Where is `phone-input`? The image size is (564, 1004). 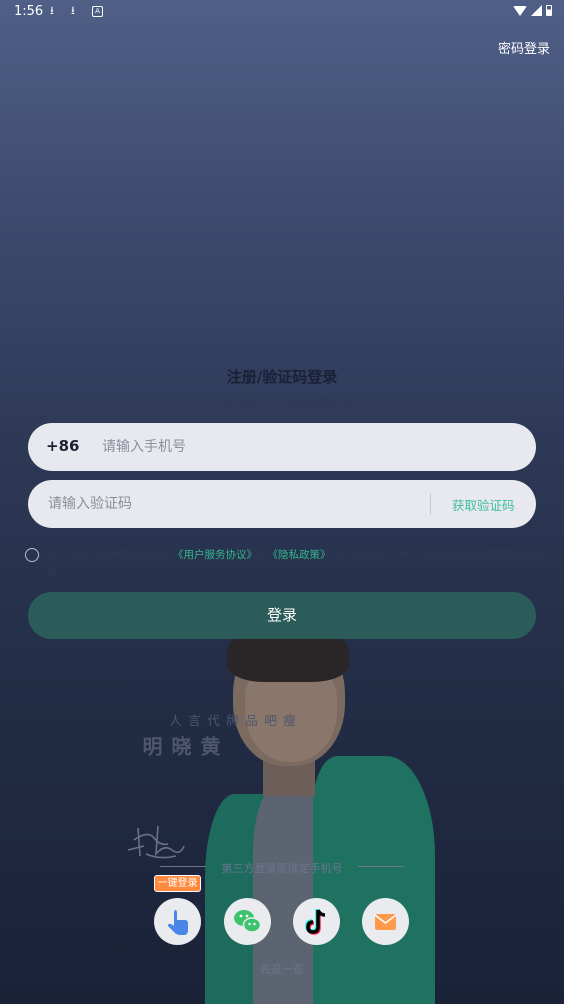
phone-input is located at coordinates (302, 447).